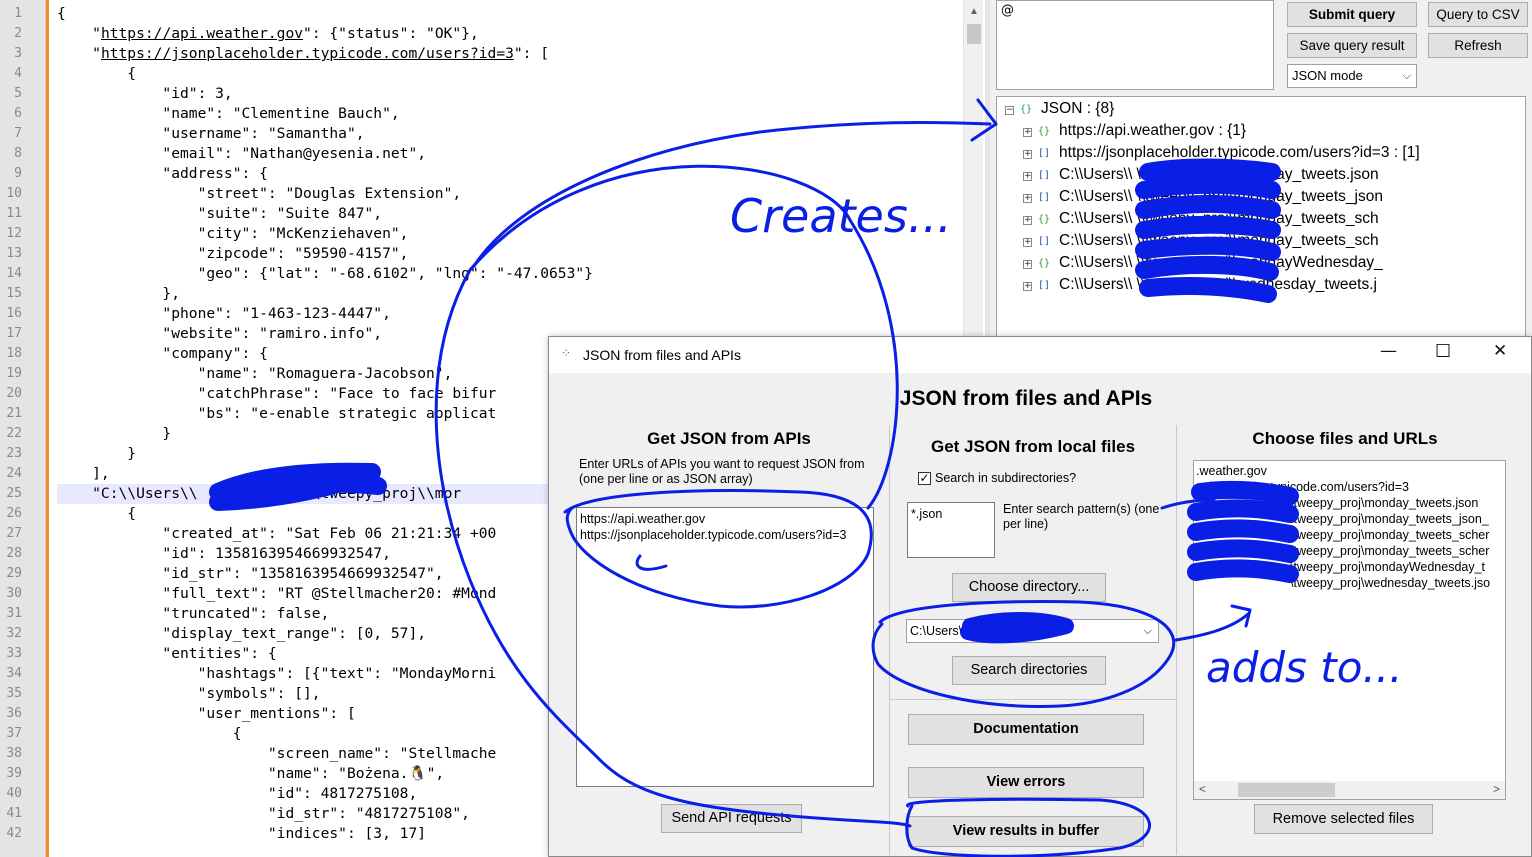 The image size is (1532, 857). I want to click on code-line: "city": "McKenziehaven",, so click(233, 234).